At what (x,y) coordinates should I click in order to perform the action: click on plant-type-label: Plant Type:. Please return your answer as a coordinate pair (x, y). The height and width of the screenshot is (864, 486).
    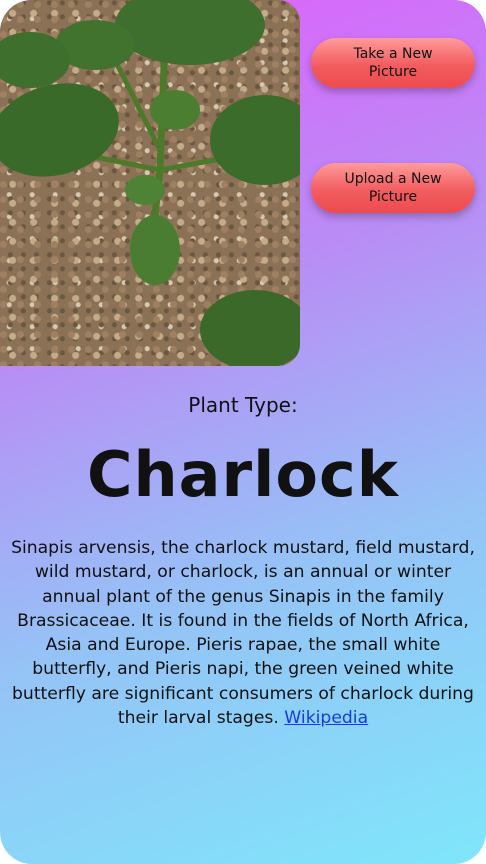
    Looking at the image, I should click on (243, 405).